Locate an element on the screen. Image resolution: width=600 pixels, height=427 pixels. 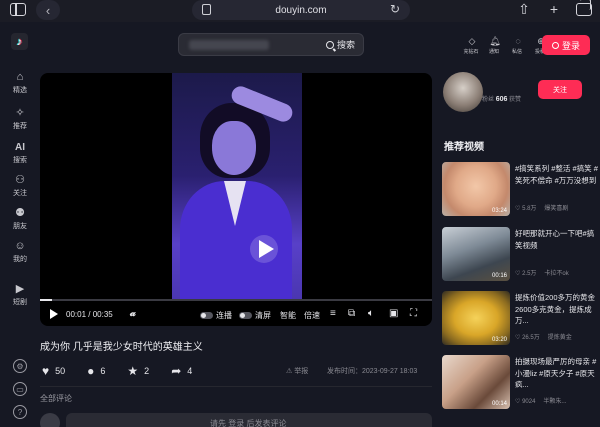
time-display: 00:01 / 00:35 is located at coordinates (89, 314).